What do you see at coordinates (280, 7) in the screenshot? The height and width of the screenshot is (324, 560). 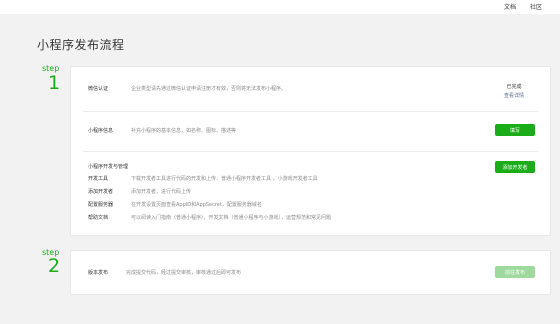 I see `top-navigation-bar: 文档 社区` at bounding box center [280, 7].